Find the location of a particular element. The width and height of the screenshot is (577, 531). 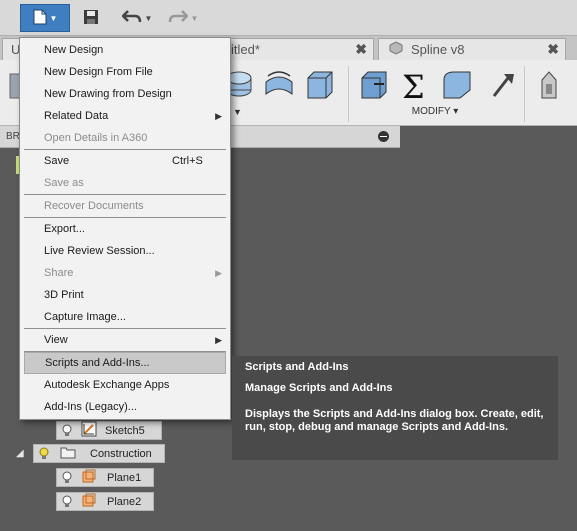

menu-item-label: Autodesk Exchange Apps is located at coordinates (107, 385).